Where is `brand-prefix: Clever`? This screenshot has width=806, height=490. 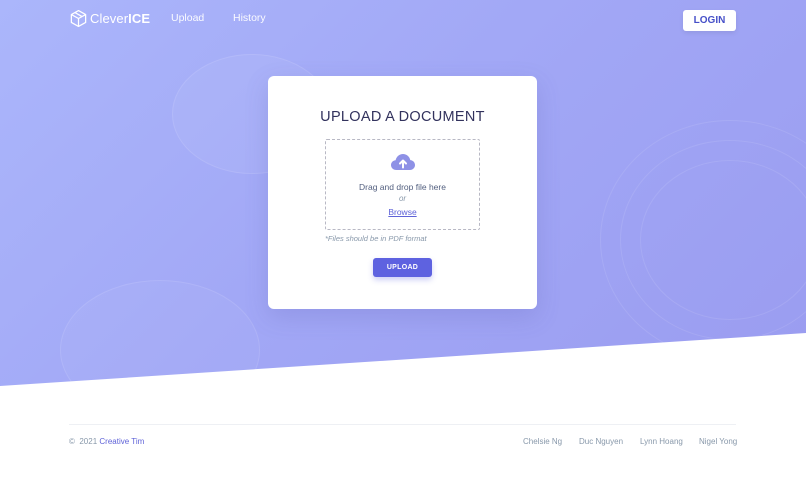 brand-prefix: Clever is located at coordinates (109, 18).